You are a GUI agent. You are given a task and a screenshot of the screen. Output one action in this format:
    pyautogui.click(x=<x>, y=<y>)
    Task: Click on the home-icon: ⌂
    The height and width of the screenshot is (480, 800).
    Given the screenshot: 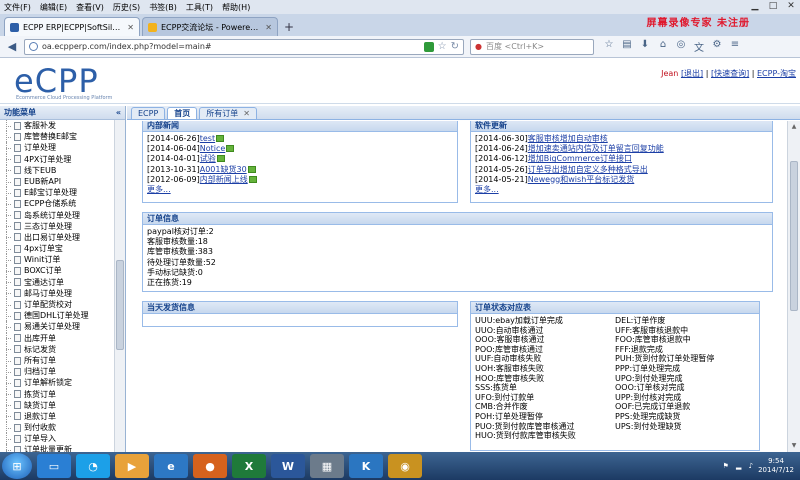 What is the action you would take?
    pyautogui.click(x=663, y=46)
    